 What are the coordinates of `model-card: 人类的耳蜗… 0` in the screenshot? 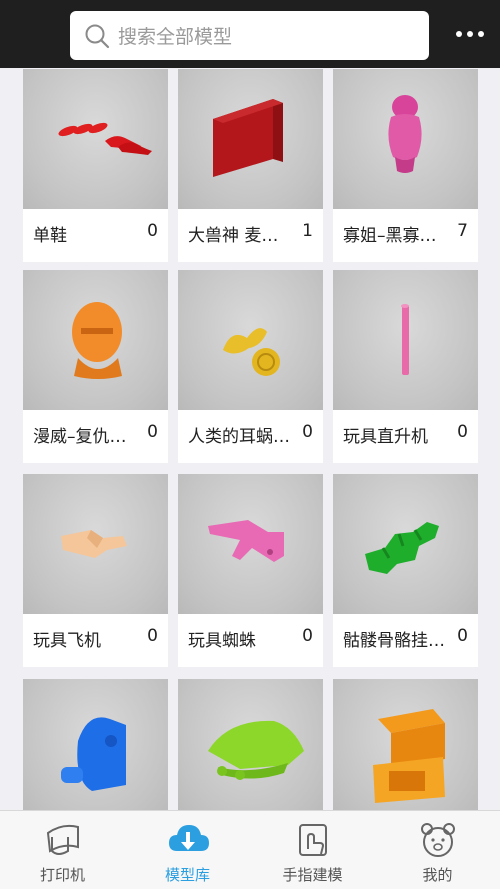 It's located at (250, 366).